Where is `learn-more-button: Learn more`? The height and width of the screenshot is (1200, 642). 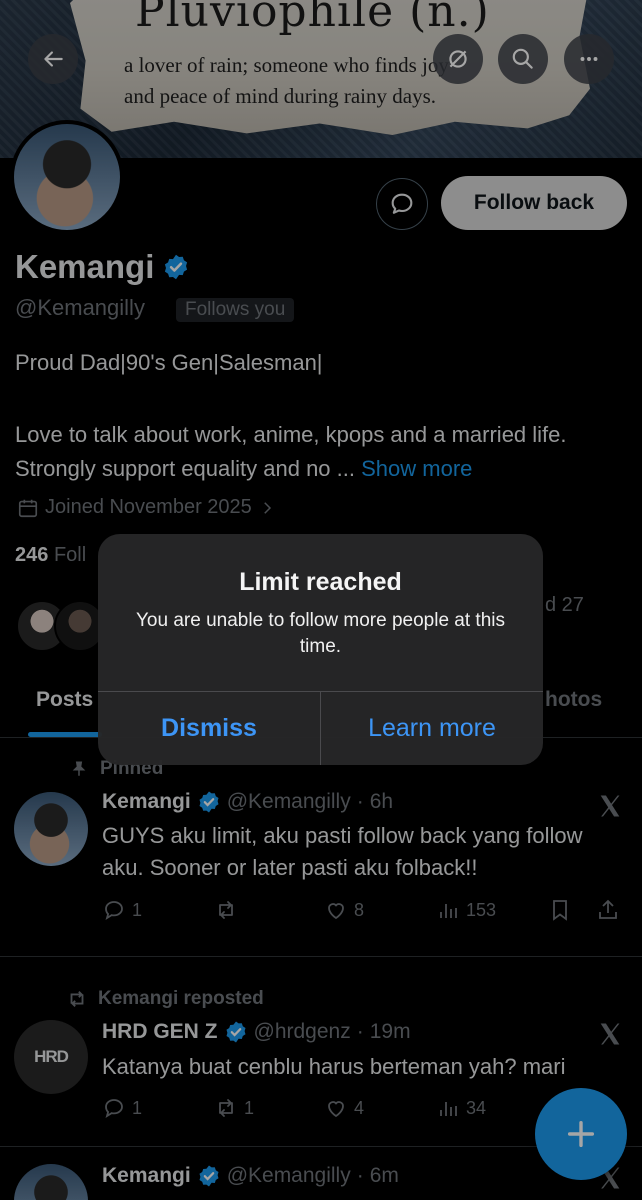 learn-more-button: Learn more is located at coordinates (432, 728).